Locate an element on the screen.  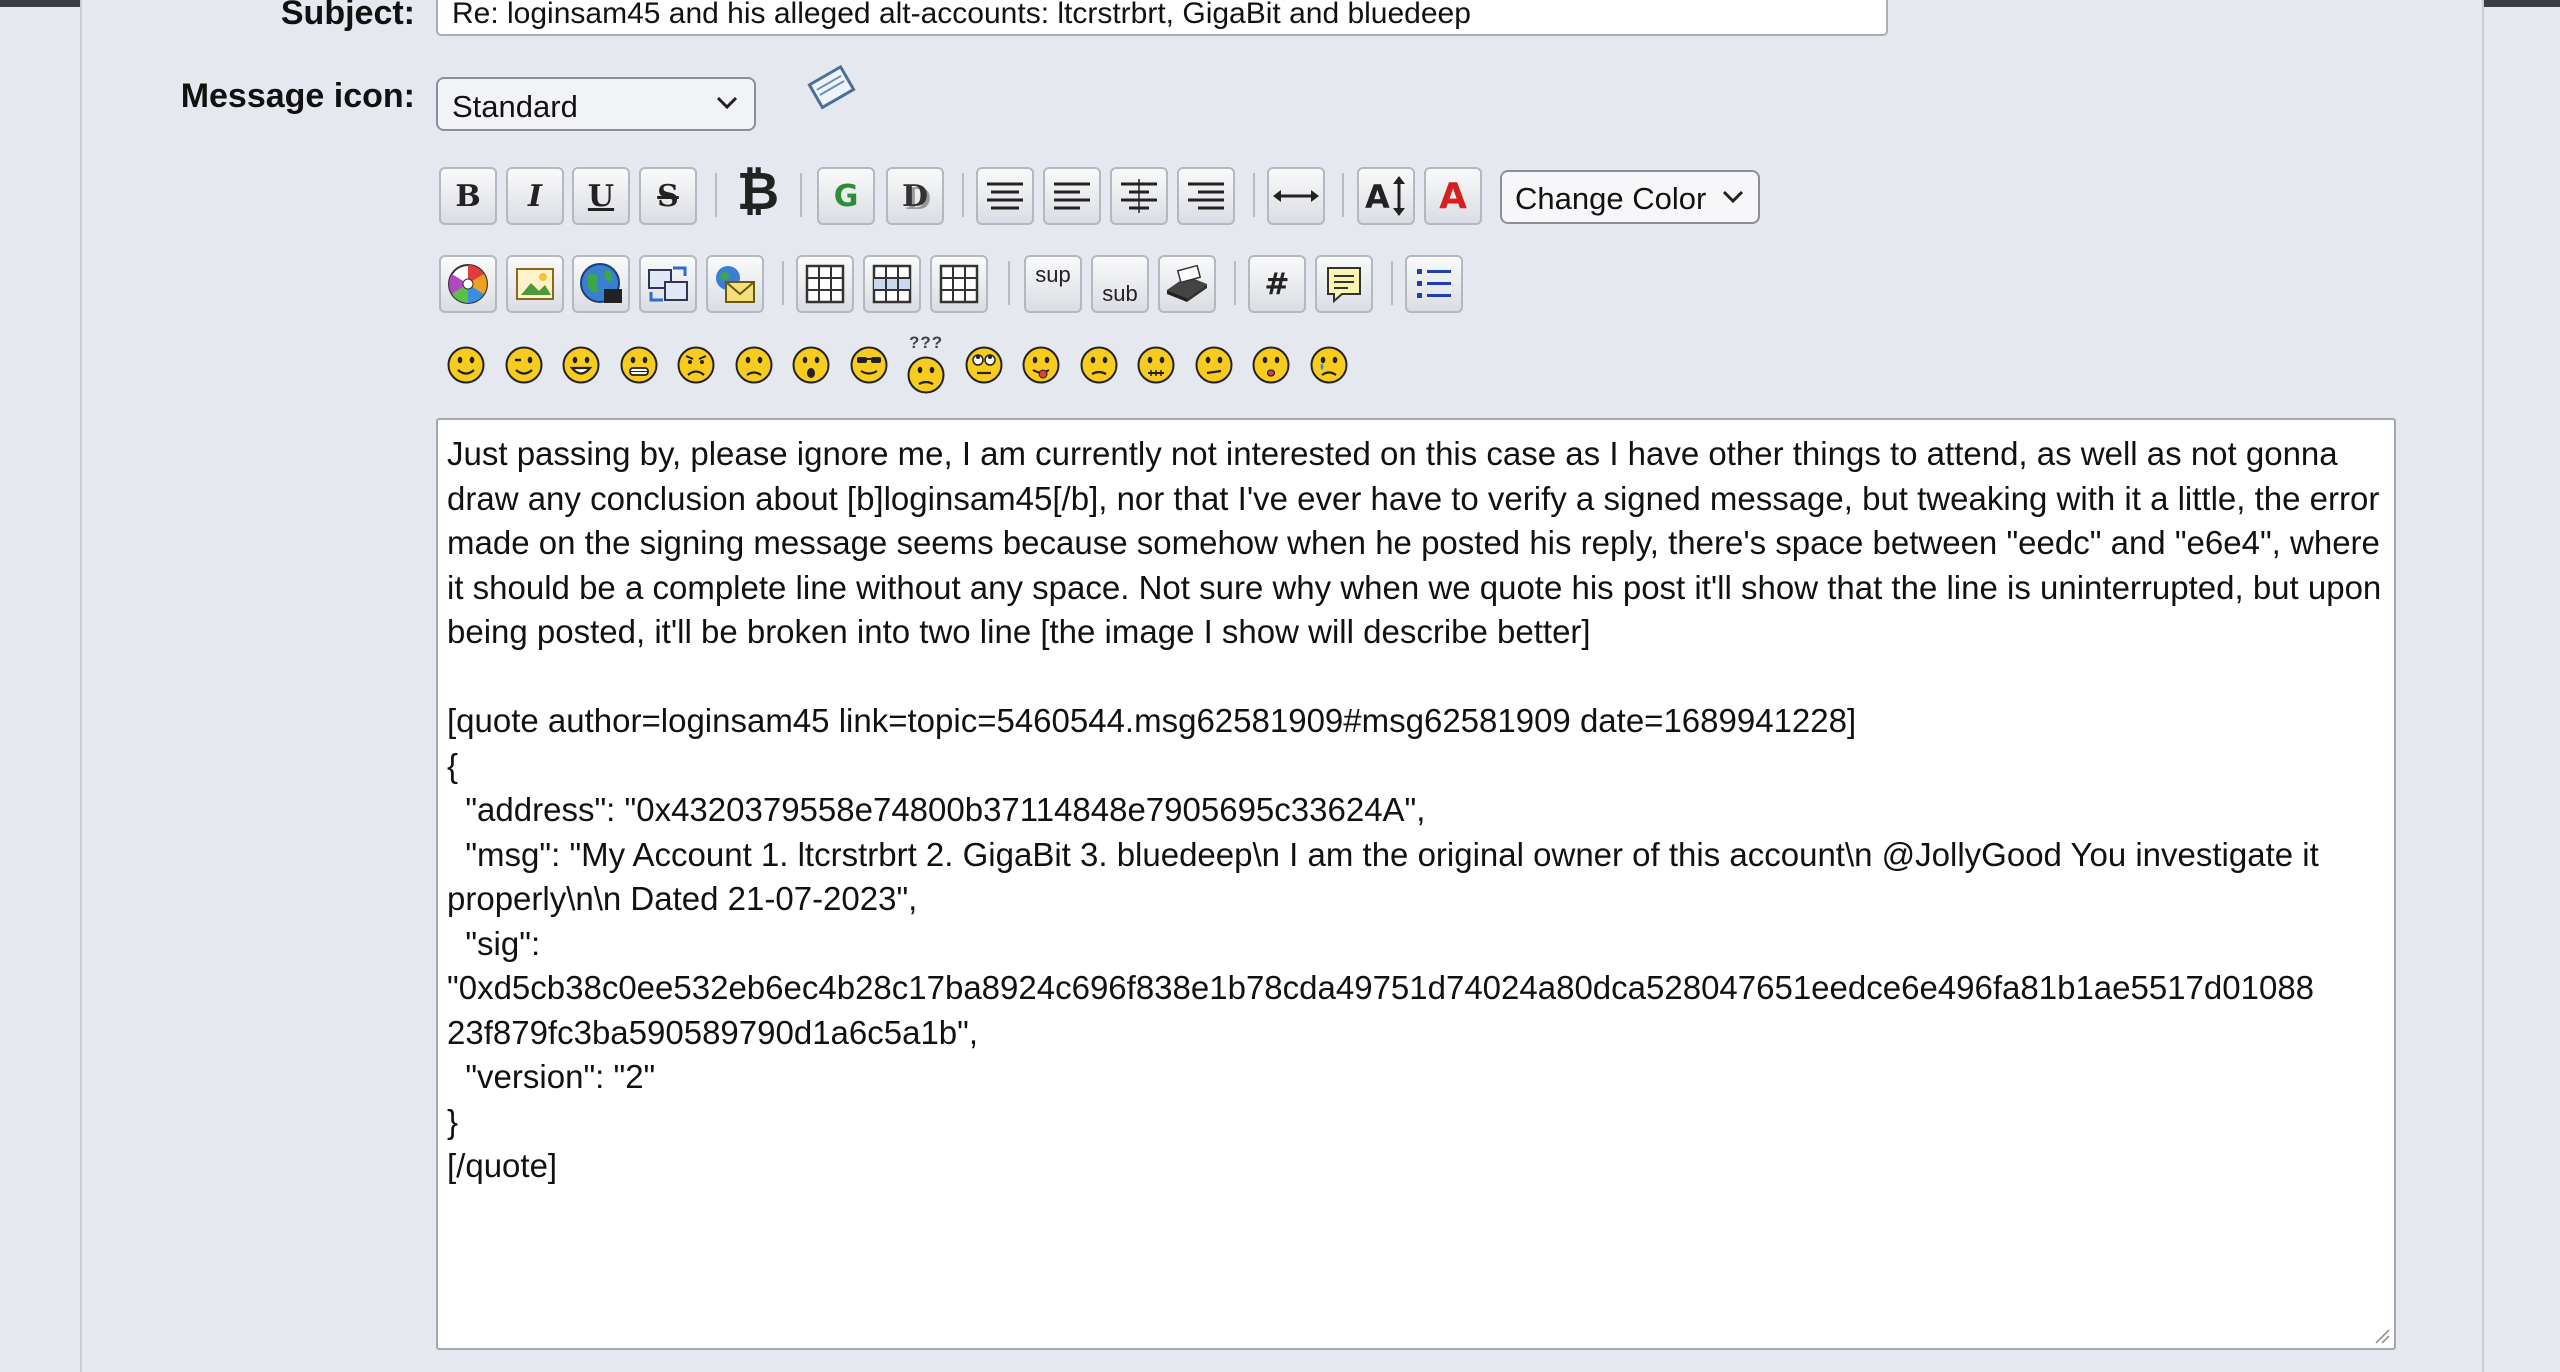
shadow-button: D is located at coordinates (915, 196).